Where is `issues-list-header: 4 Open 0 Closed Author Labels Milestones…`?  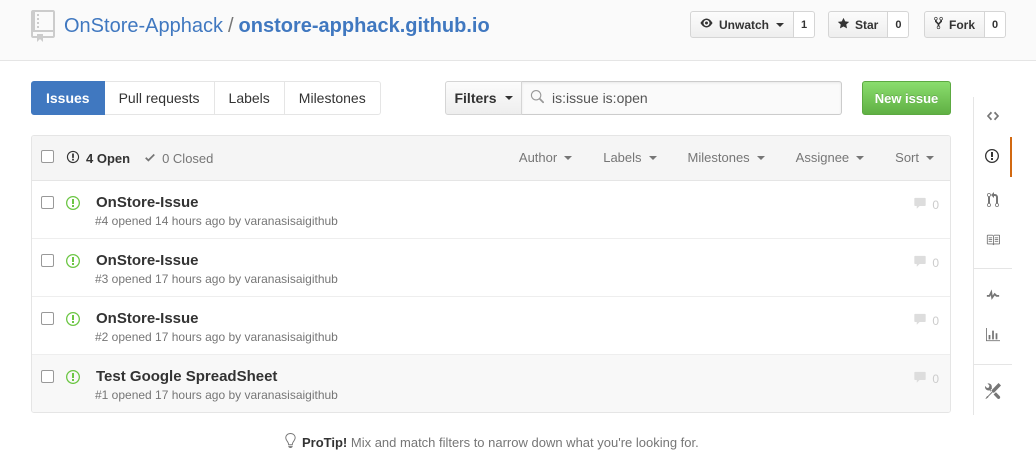 issues-list-header: 4 Open 0 Closed Author Labels Milestones… is located at coordinates (491, 158).